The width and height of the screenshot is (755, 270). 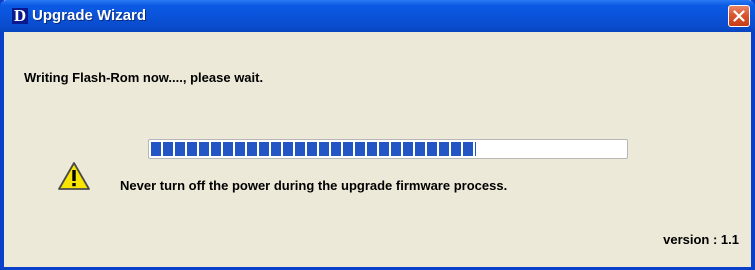 I want to click on close-button, so click(x=739, y=16).